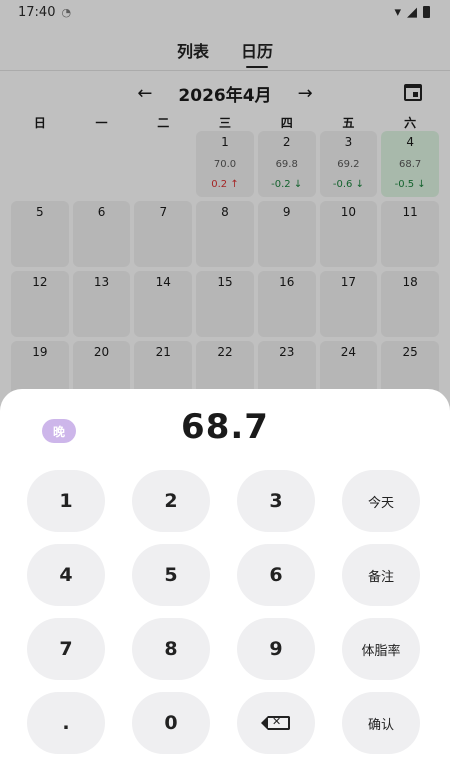  Describe the element at coordinates (381, 649) in the screenshot. I see `keypad-key: 体脂率` at that location.